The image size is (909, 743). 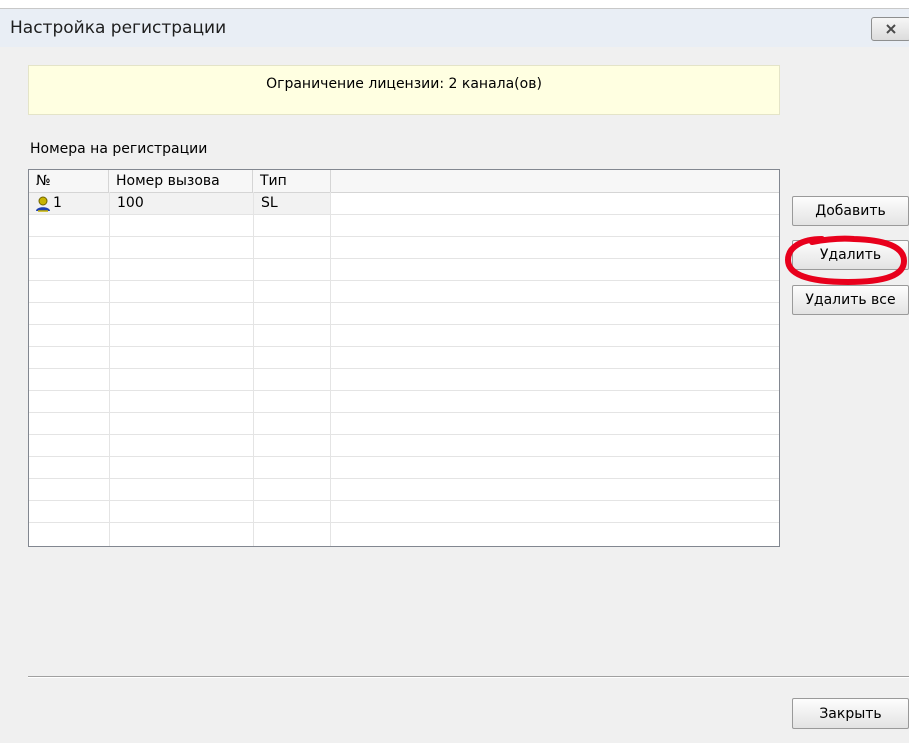 I want to click on column-header-number: Номер вызова, so click(x=181, y=181).